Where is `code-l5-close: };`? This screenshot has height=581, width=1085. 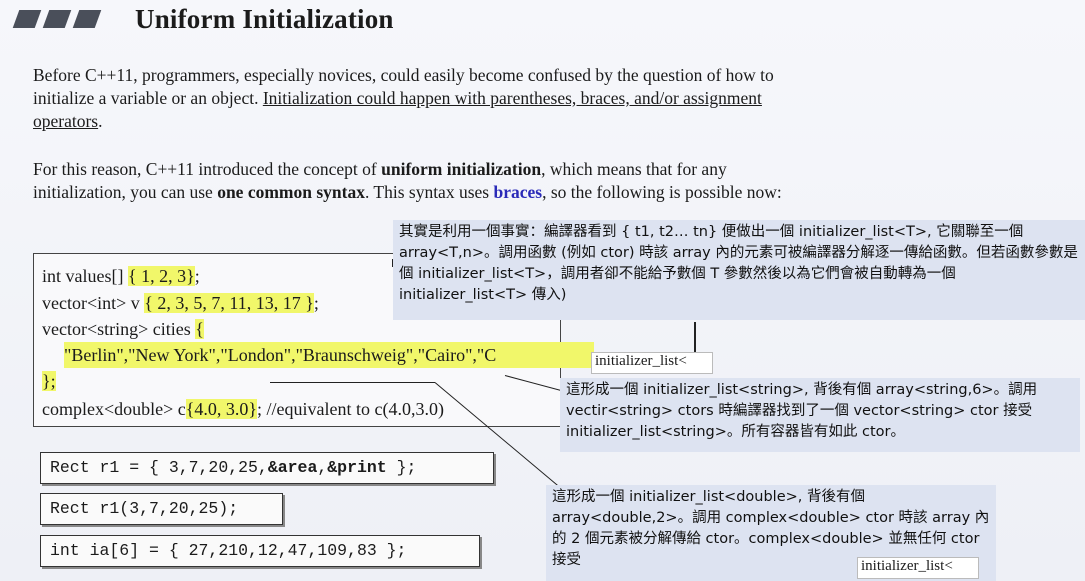 code-l5-close: }; is located at coordinates (49, 381).